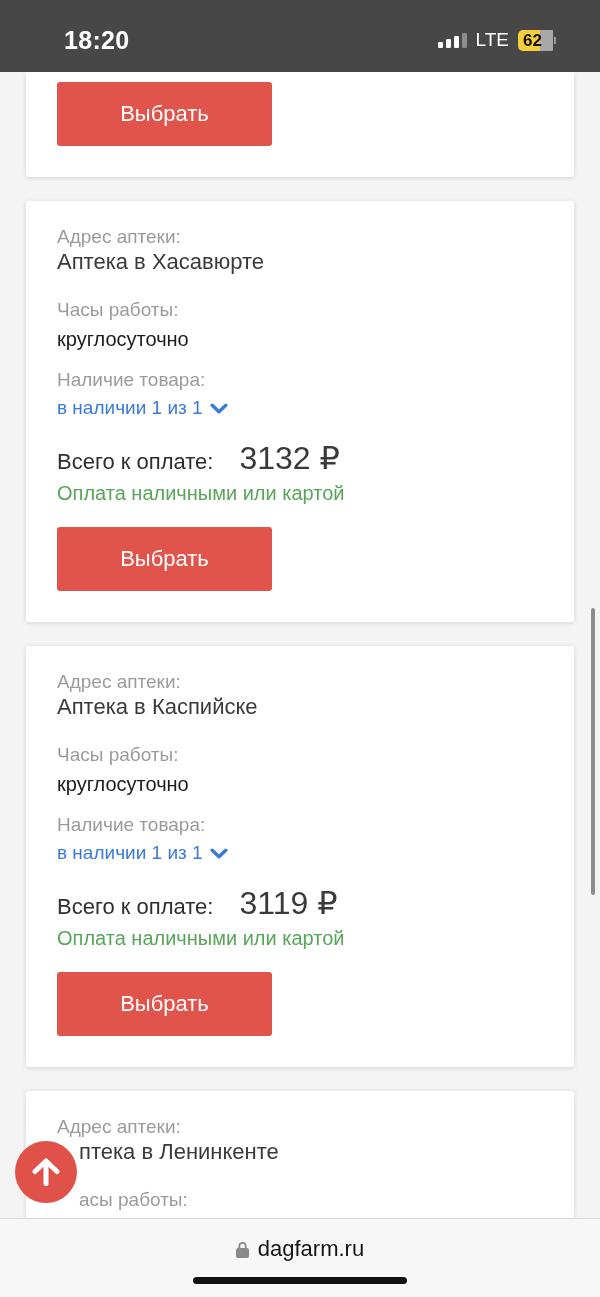 This screenshot has width=600, height=1297. I want to click on pharmacy-name: Аптека в Хасавюрте, so click(161, 262).